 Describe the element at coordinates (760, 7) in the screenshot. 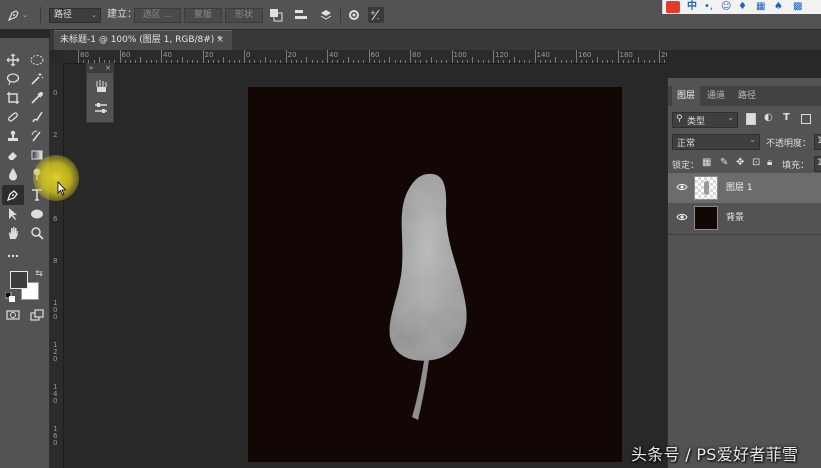

I see `keyboard-icon: ▦` at that location.